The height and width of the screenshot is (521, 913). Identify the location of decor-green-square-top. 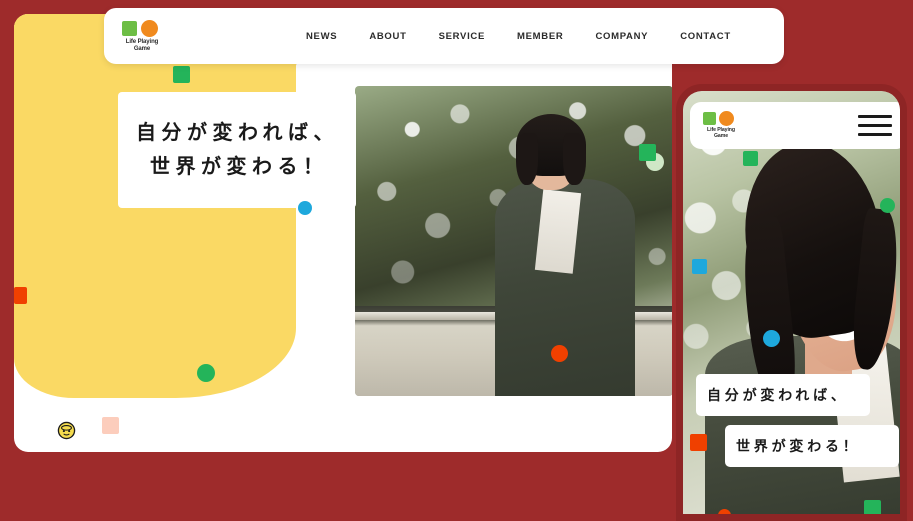
(181, 74).